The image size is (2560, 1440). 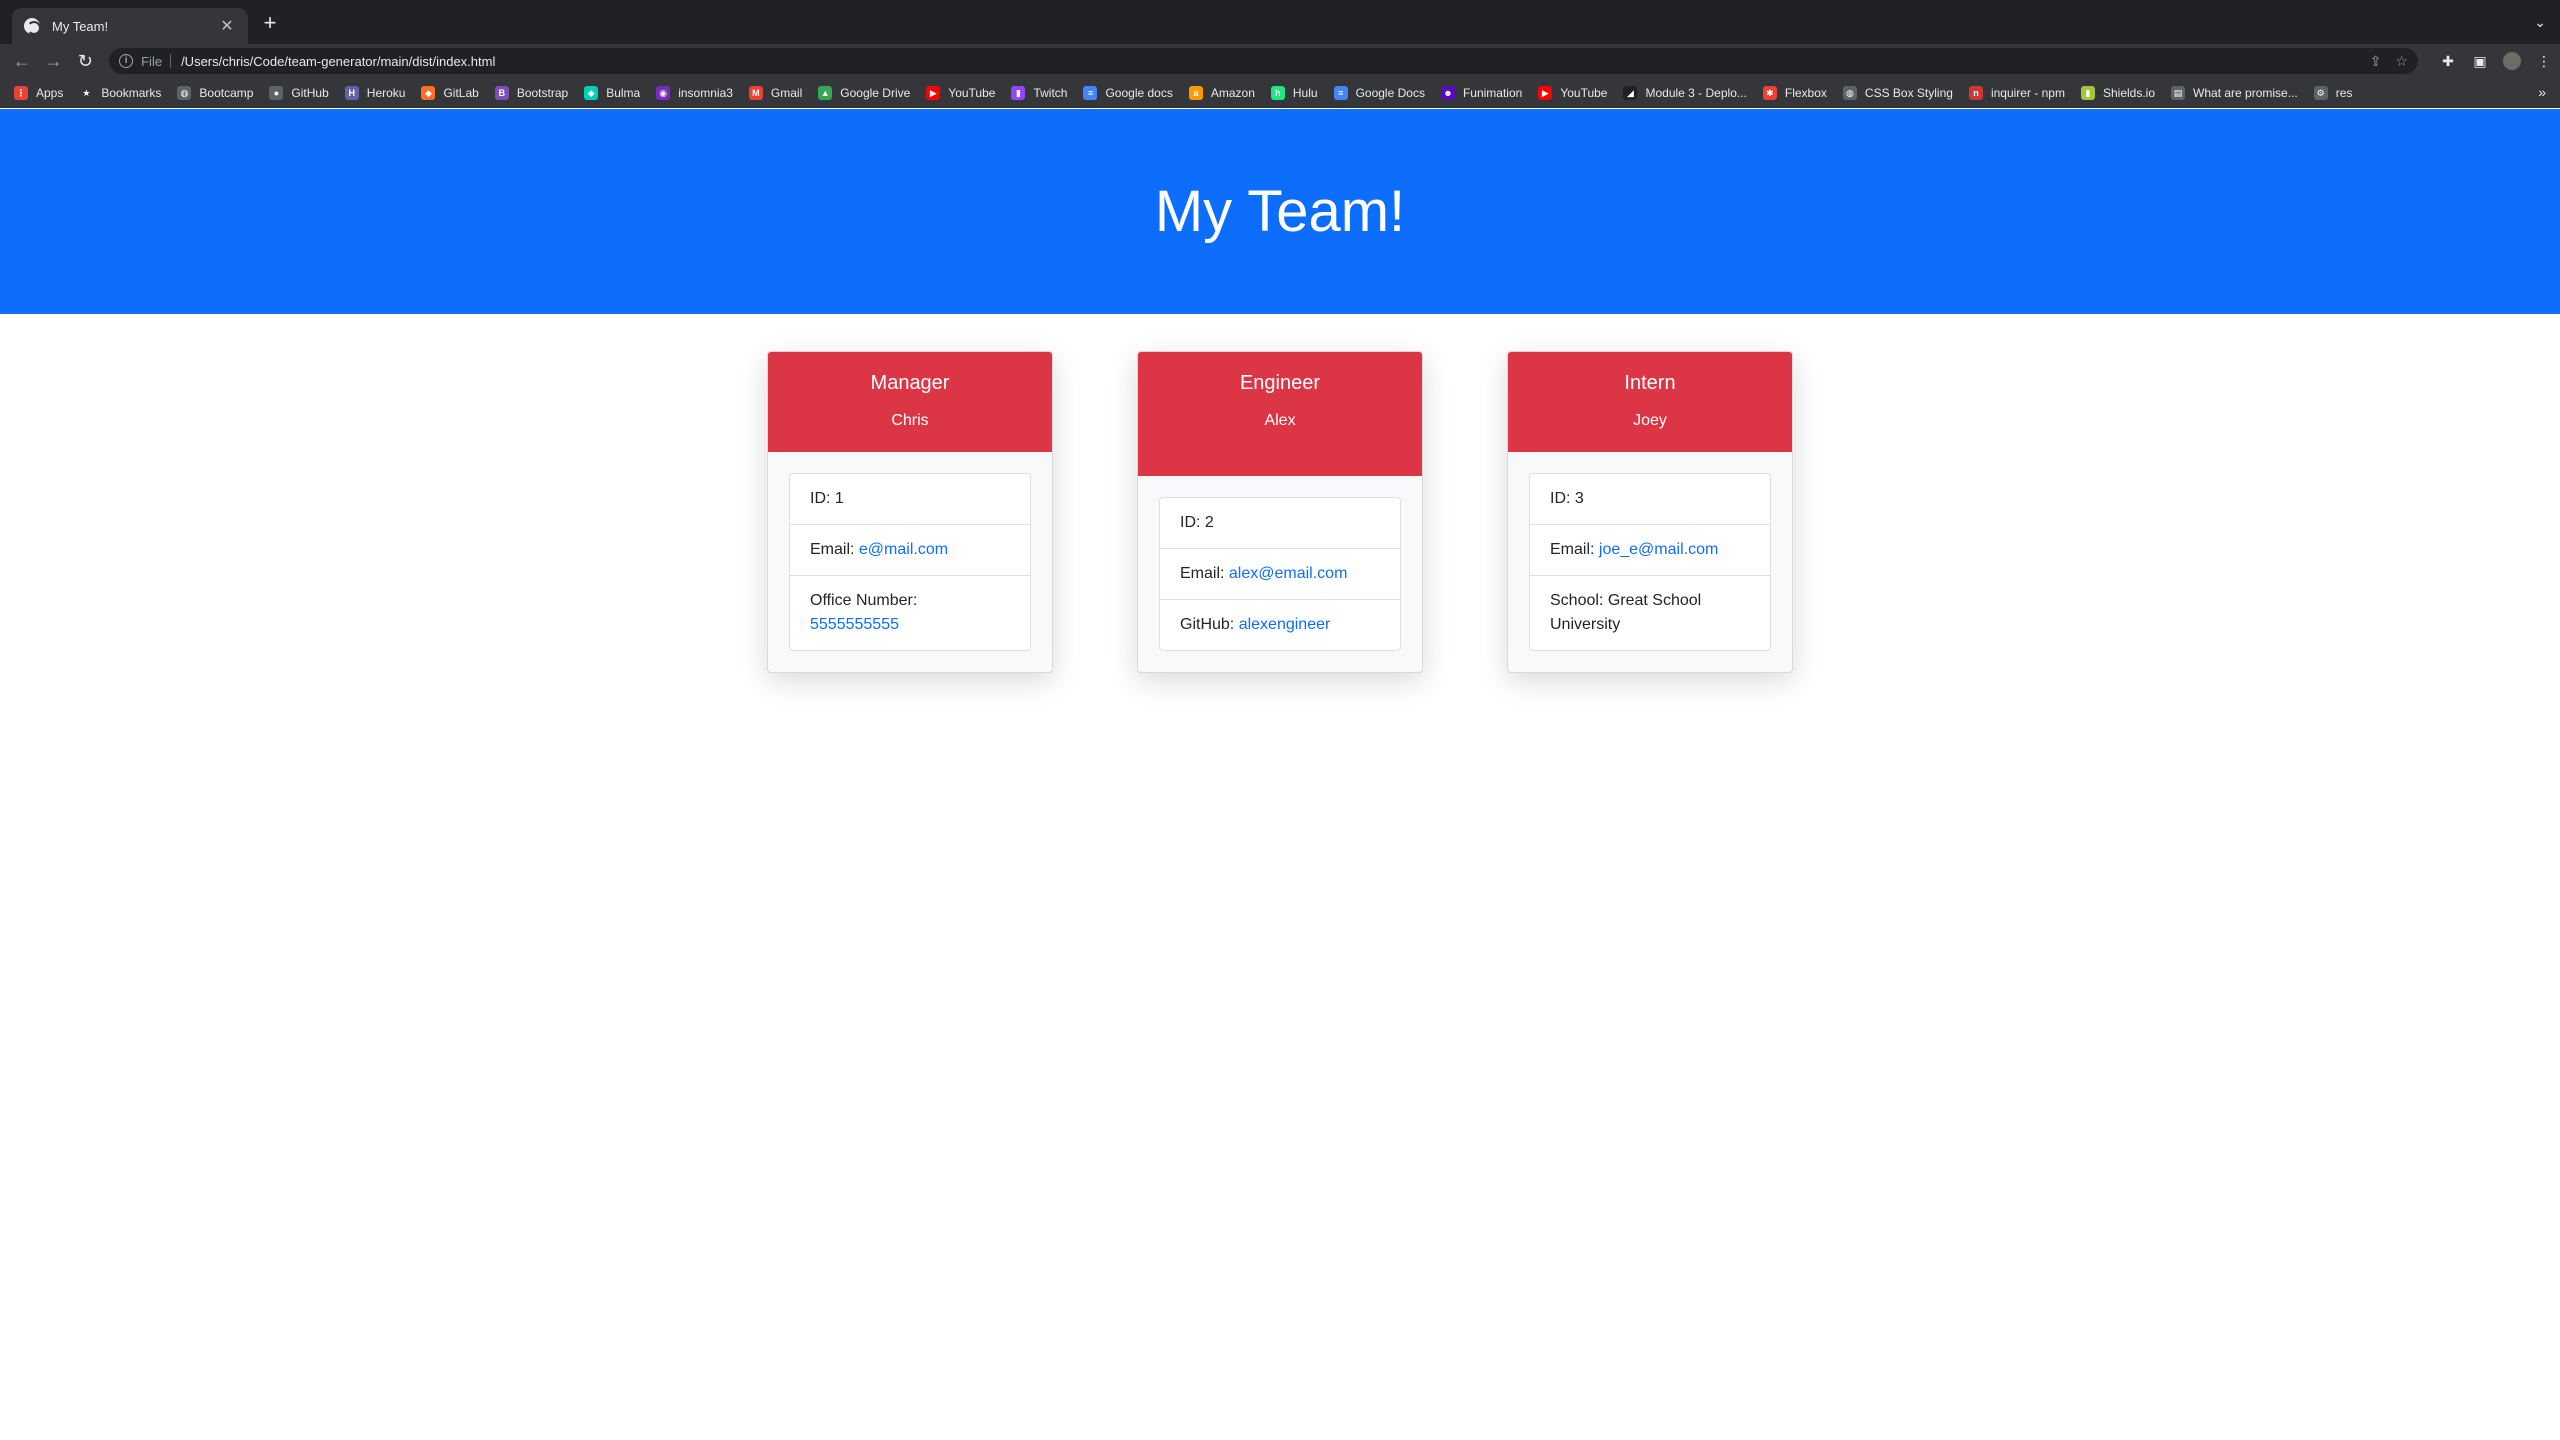 I want to click on url-scheme: File, so click(x=152, y=61).